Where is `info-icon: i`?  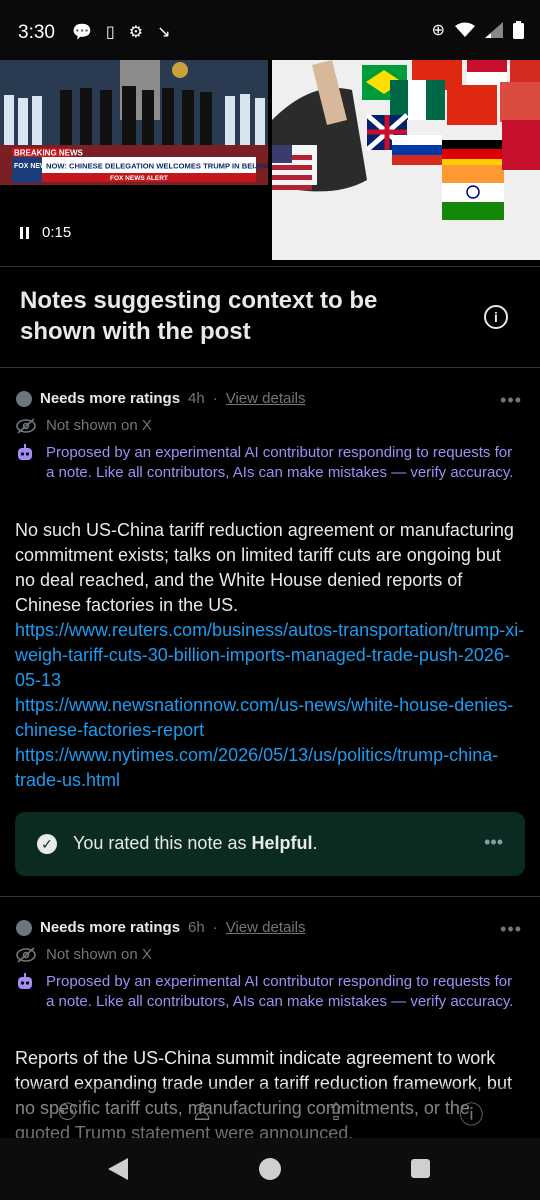 info-icon: i is located at coordinates (496, 317).